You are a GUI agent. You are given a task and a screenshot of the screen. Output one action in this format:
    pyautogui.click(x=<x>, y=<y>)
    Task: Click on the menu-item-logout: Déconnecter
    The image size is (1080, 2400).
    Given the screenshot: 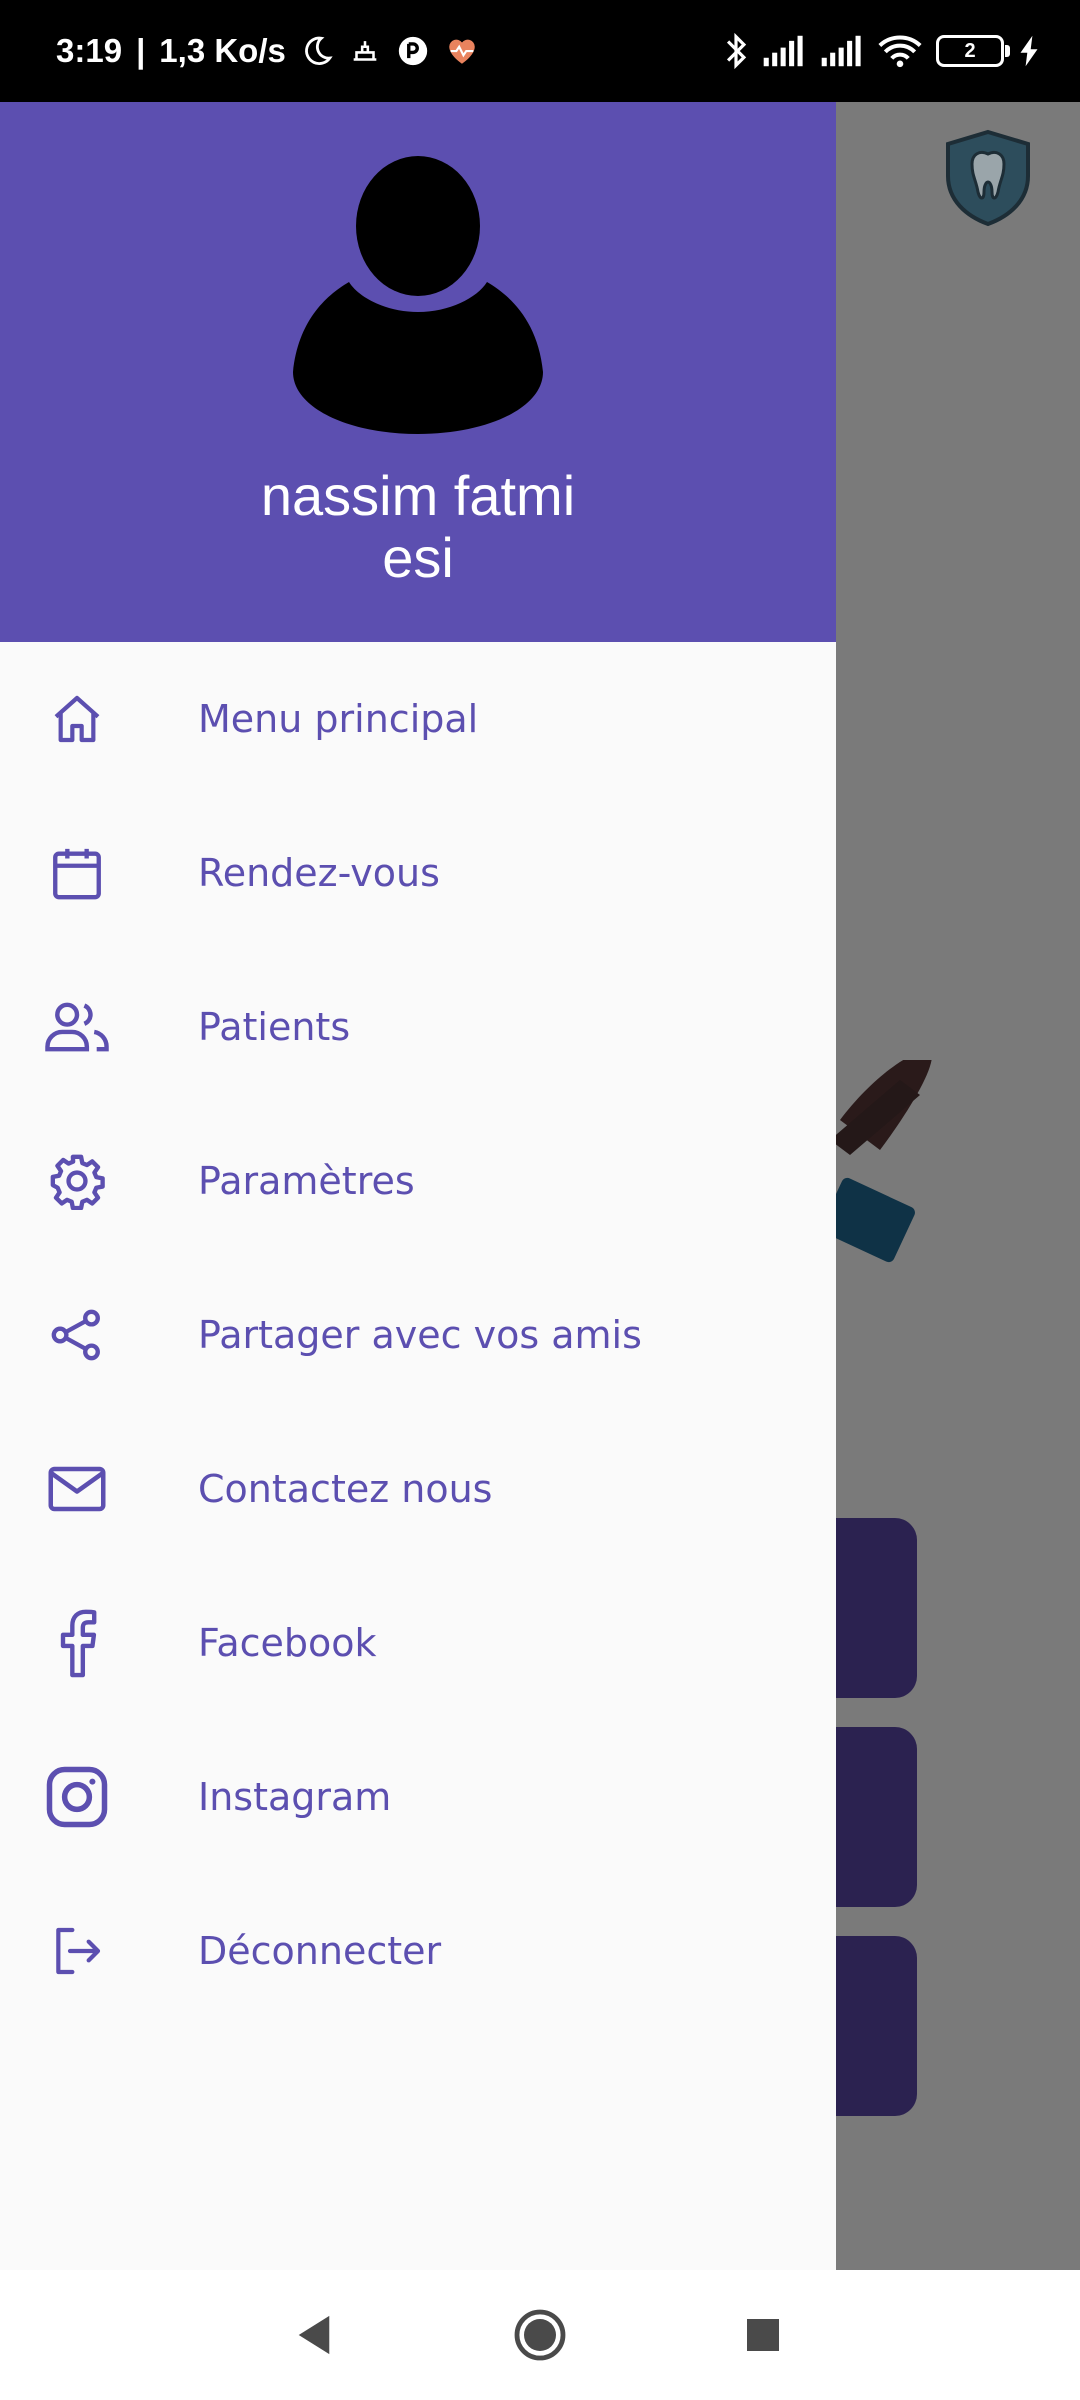 What is the action you would take?
    pyautogui.click(x=418, y=1951)
    